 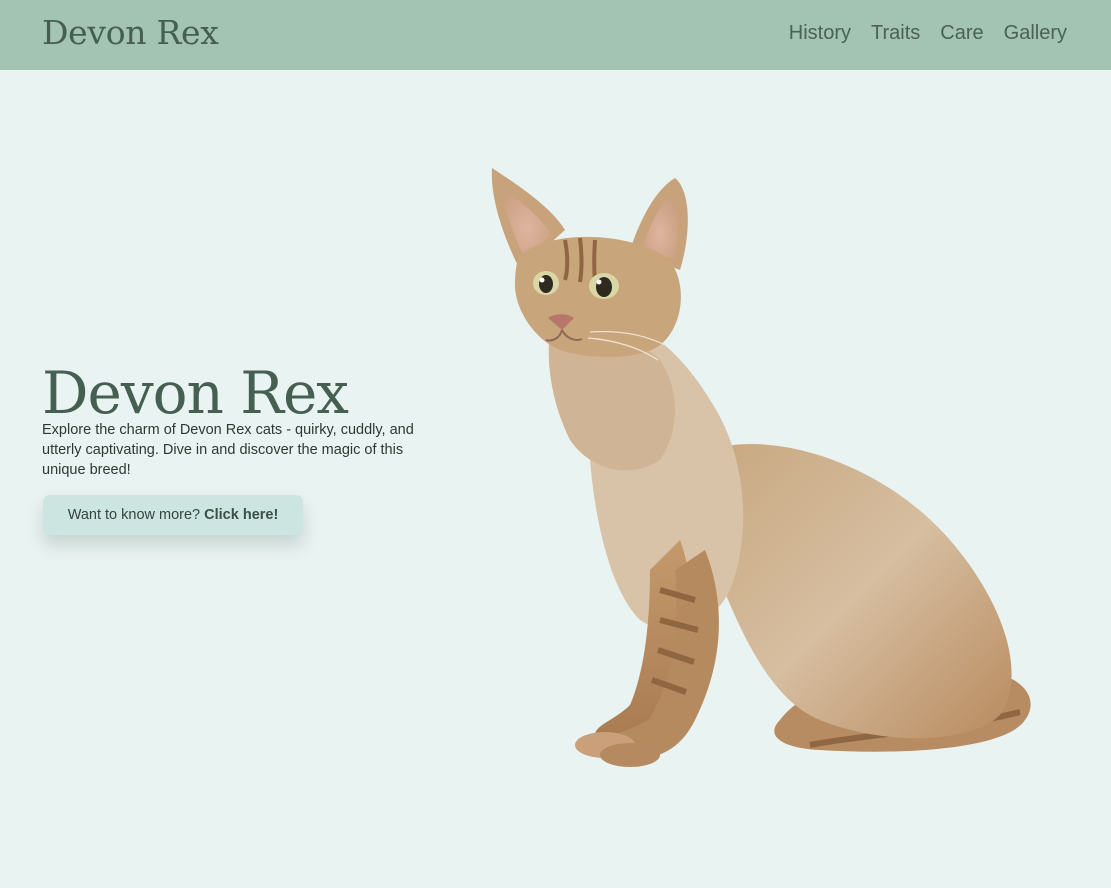 I want to click on cta-prefix: Want to know more?, so click(x=136, y=515).